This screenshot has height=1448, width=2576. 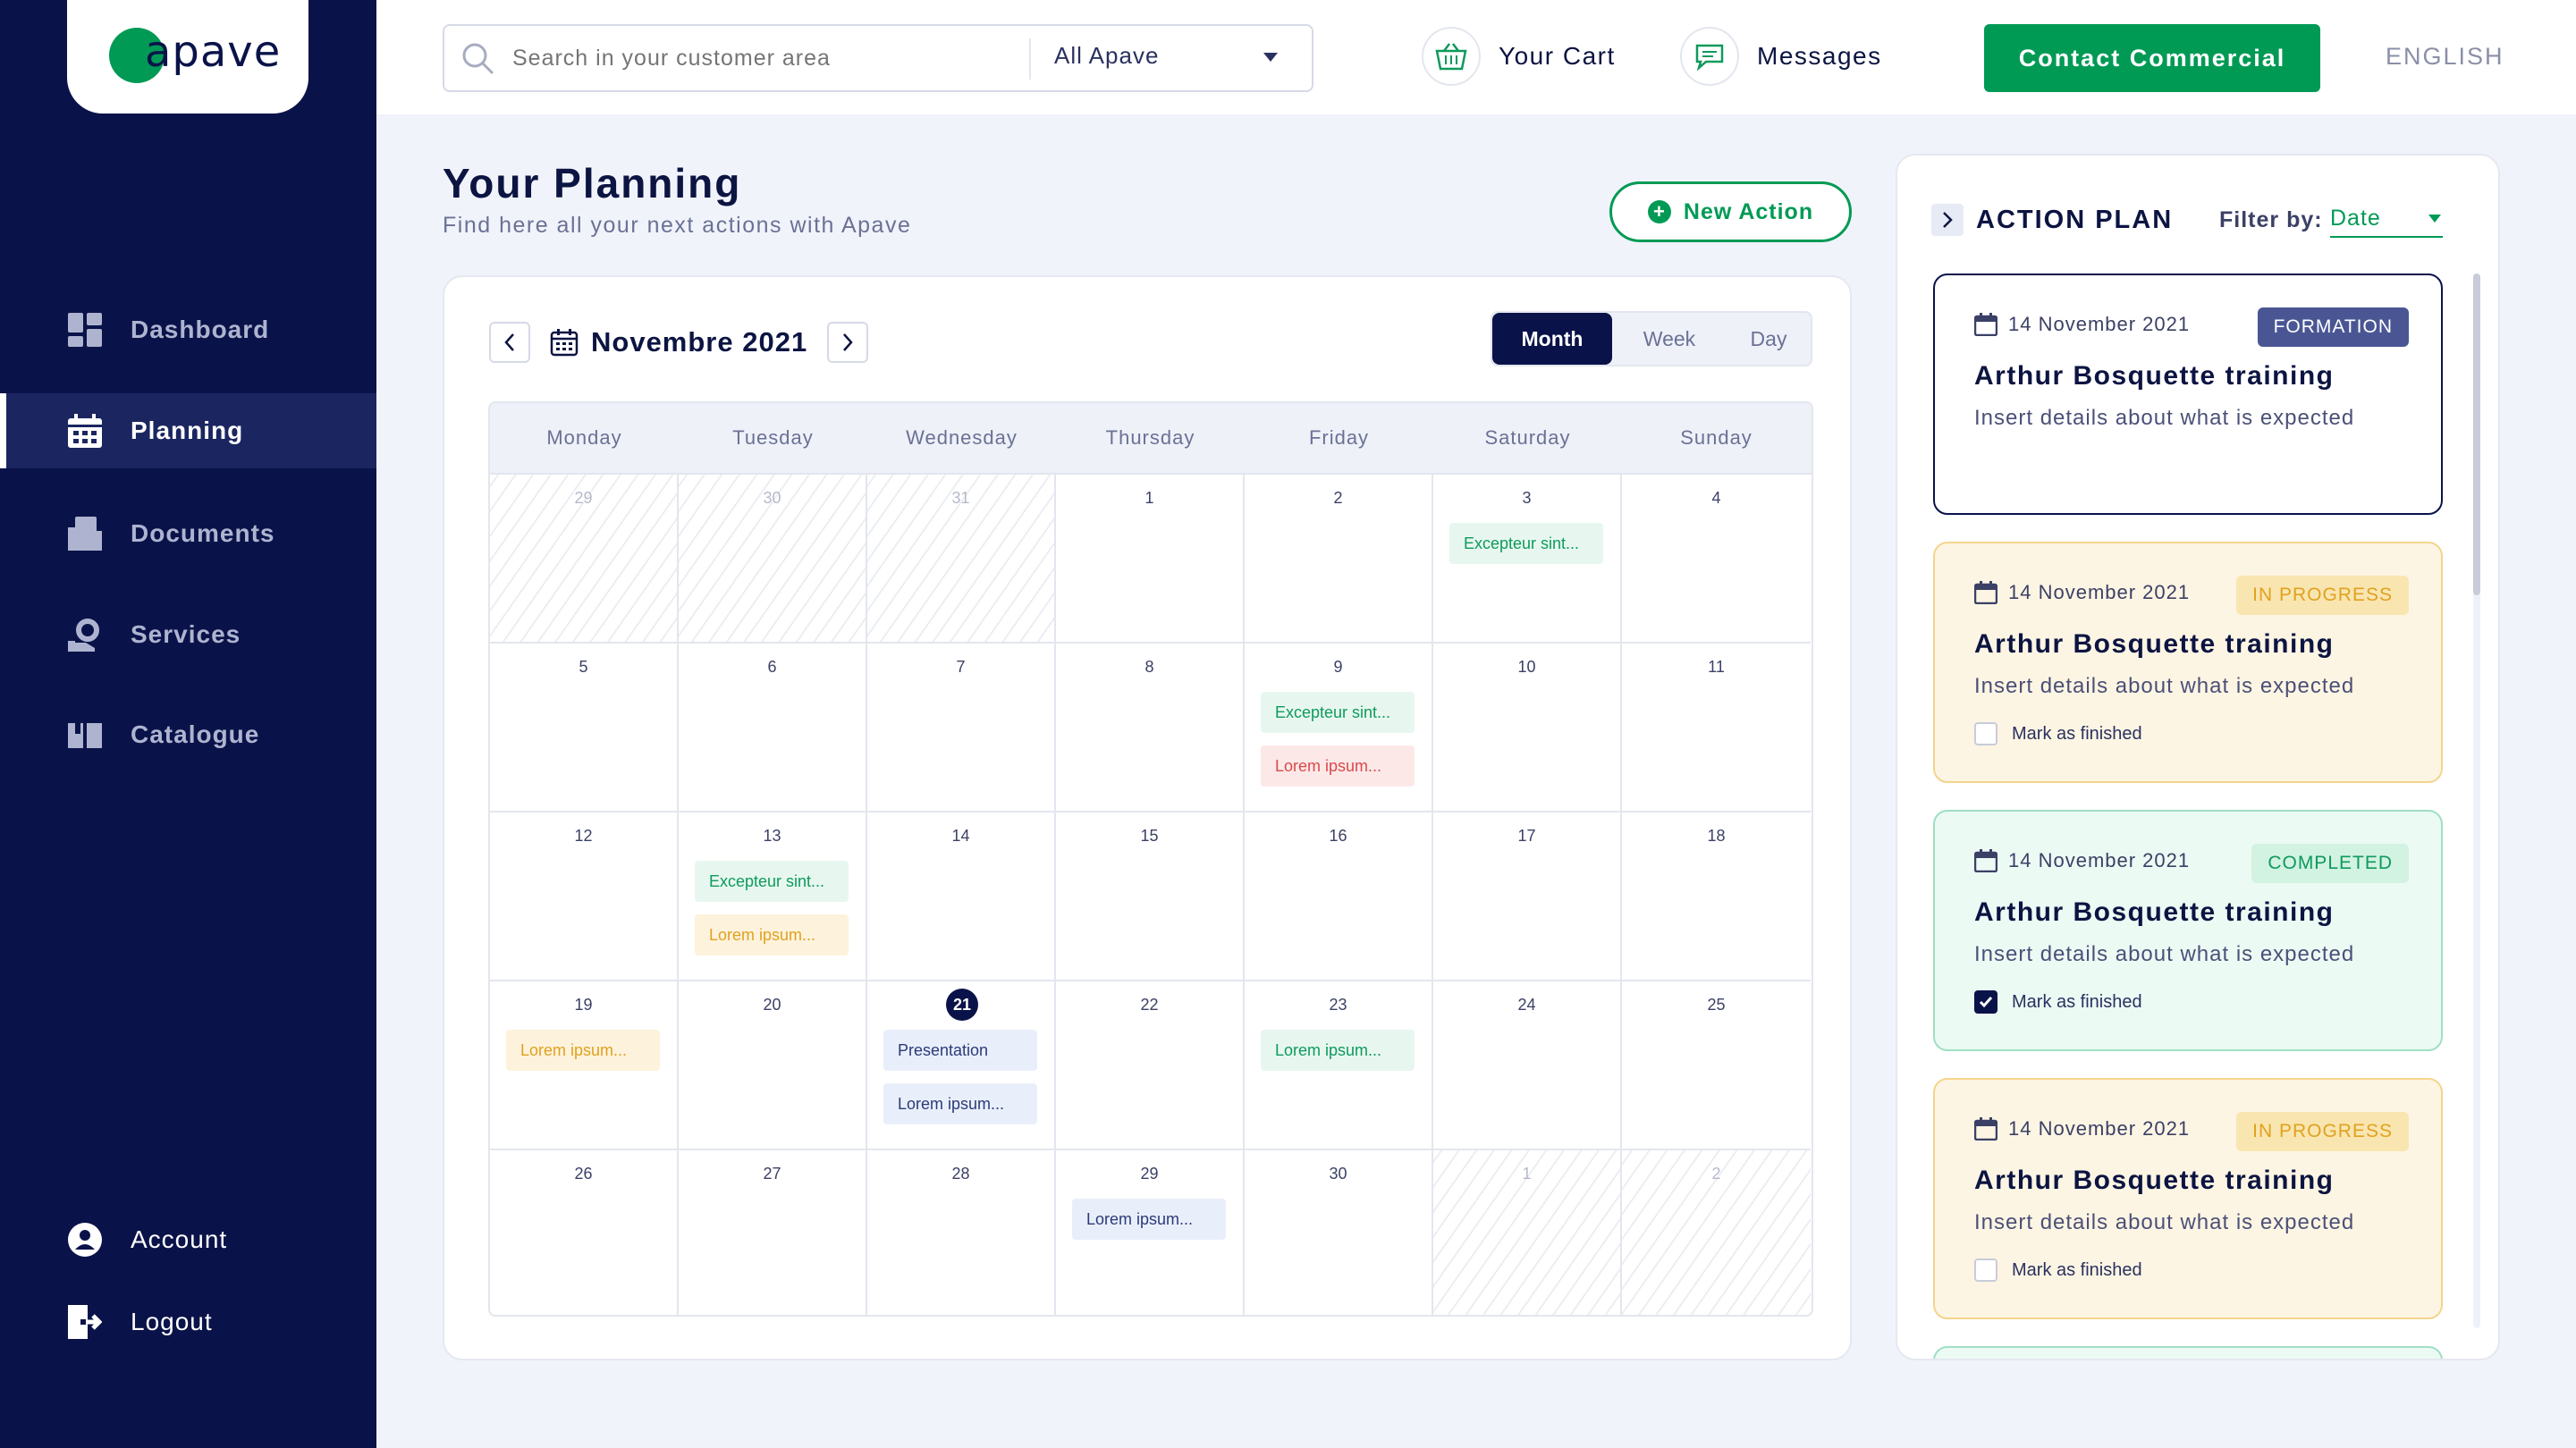 I want to click on calendar-day-cell: 24, so click(x=1527, y=1065).